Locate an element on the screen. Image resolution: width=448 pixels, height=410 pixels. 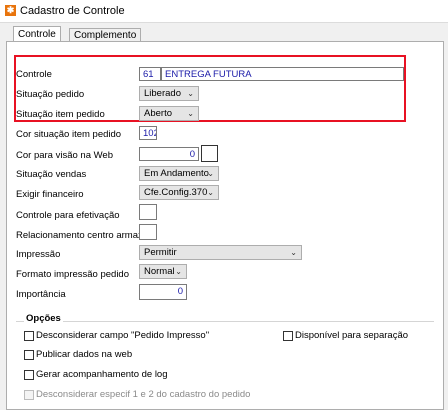
publicar-web-checkbox is located at coordinates (29, 355).